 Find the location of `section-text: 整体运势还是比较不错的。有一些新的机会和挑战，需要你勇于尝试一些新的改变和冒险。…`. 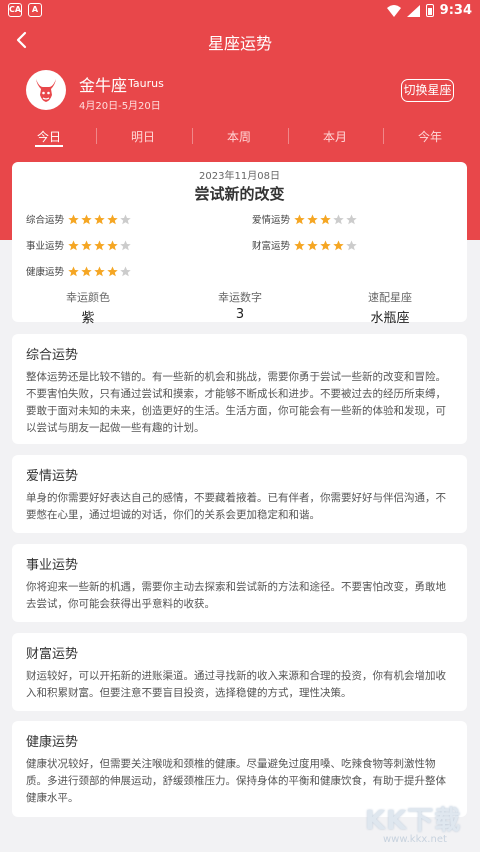

section-text: 整体运势还是比较不错的。有一些新的机会和挑战，需要你勇于尝试一些新的改变和冒险。… is located at coordinates (236, 402).